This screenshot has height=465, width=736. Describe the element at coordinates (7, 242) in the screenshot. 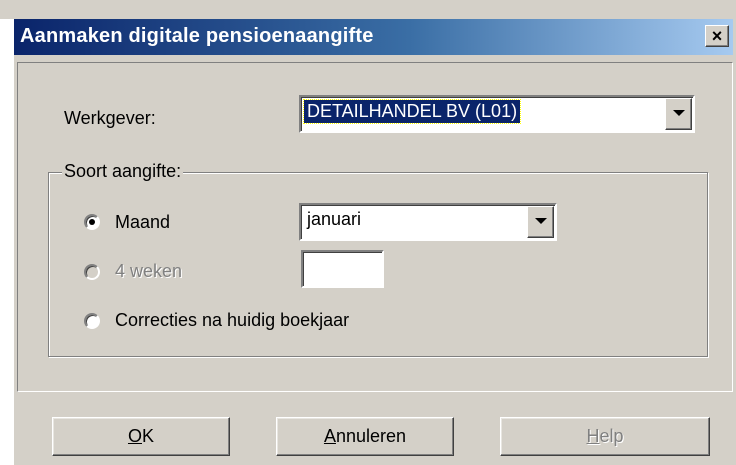

I see `window-edge` at that location.